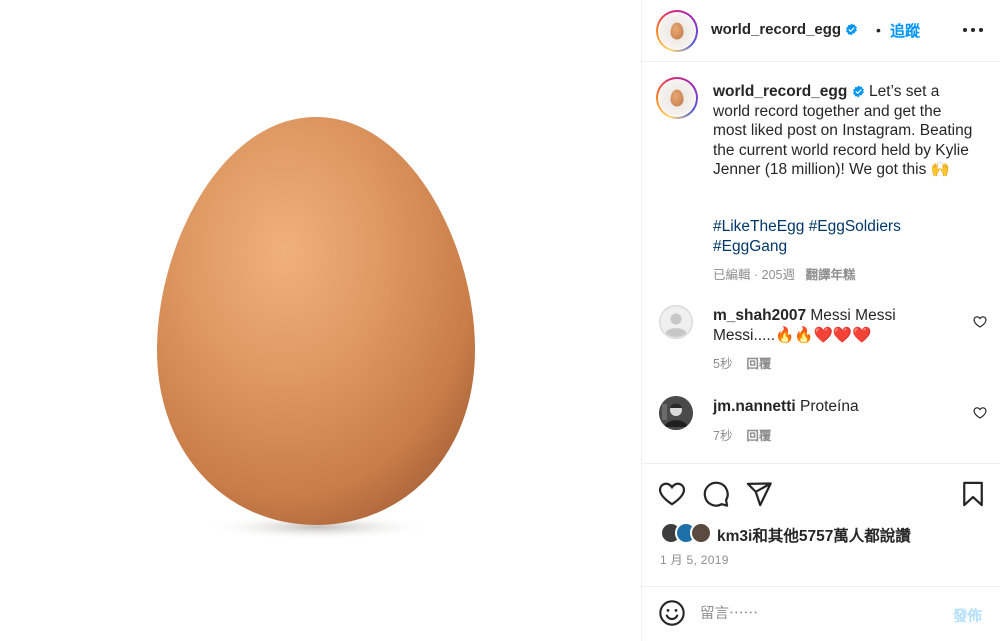  I want to click on comment-time: 7秒, so click(722, 436).